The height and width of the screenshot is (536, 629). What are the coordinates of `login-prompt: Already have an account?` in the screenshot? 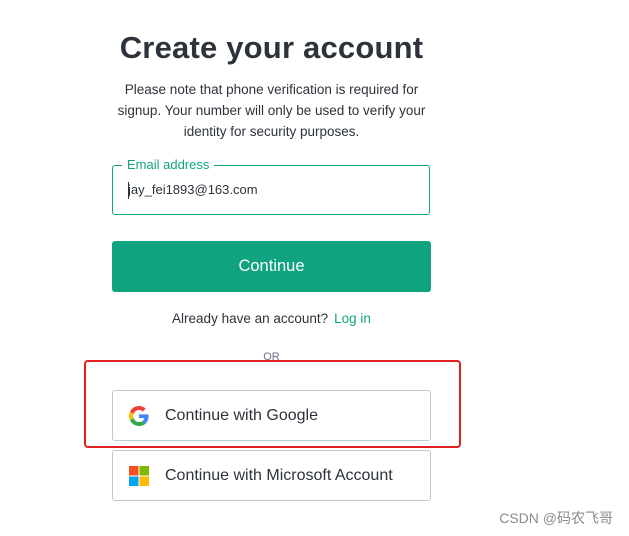 It's located at (250, 318).